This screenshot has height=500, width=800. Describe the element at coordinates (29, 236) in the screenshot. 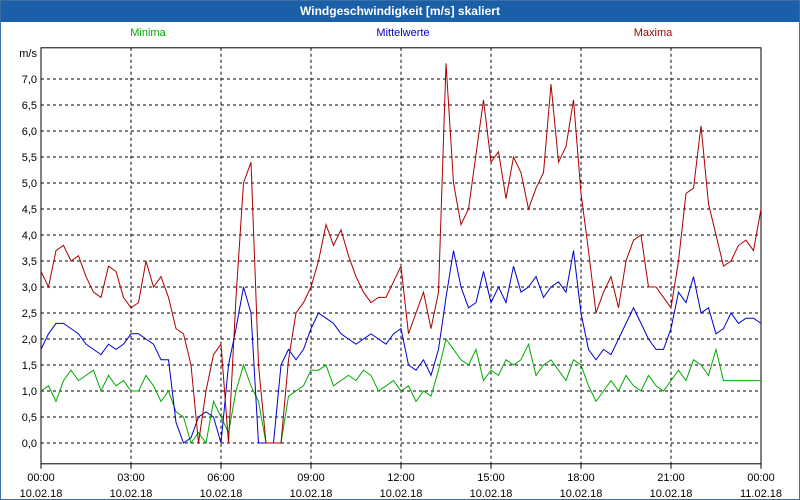

I see `y-tick-label: 4,0` at that location.